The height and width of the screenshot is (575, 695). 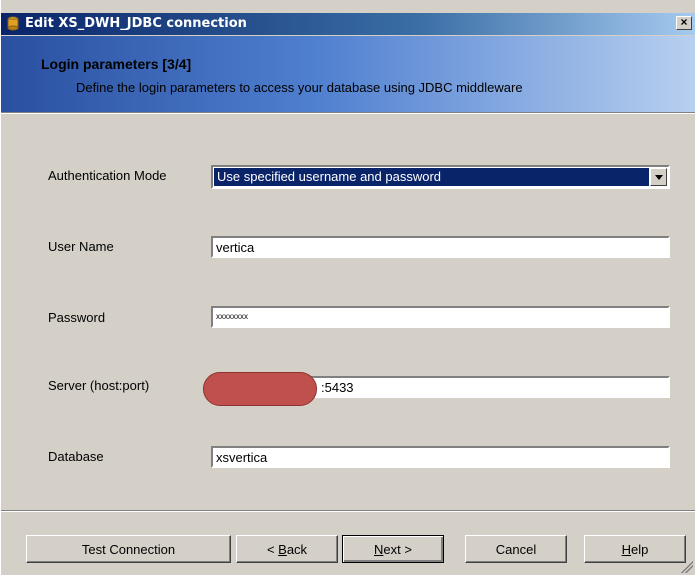 I want to click on password-label: Password, so click(x=77, y=317).